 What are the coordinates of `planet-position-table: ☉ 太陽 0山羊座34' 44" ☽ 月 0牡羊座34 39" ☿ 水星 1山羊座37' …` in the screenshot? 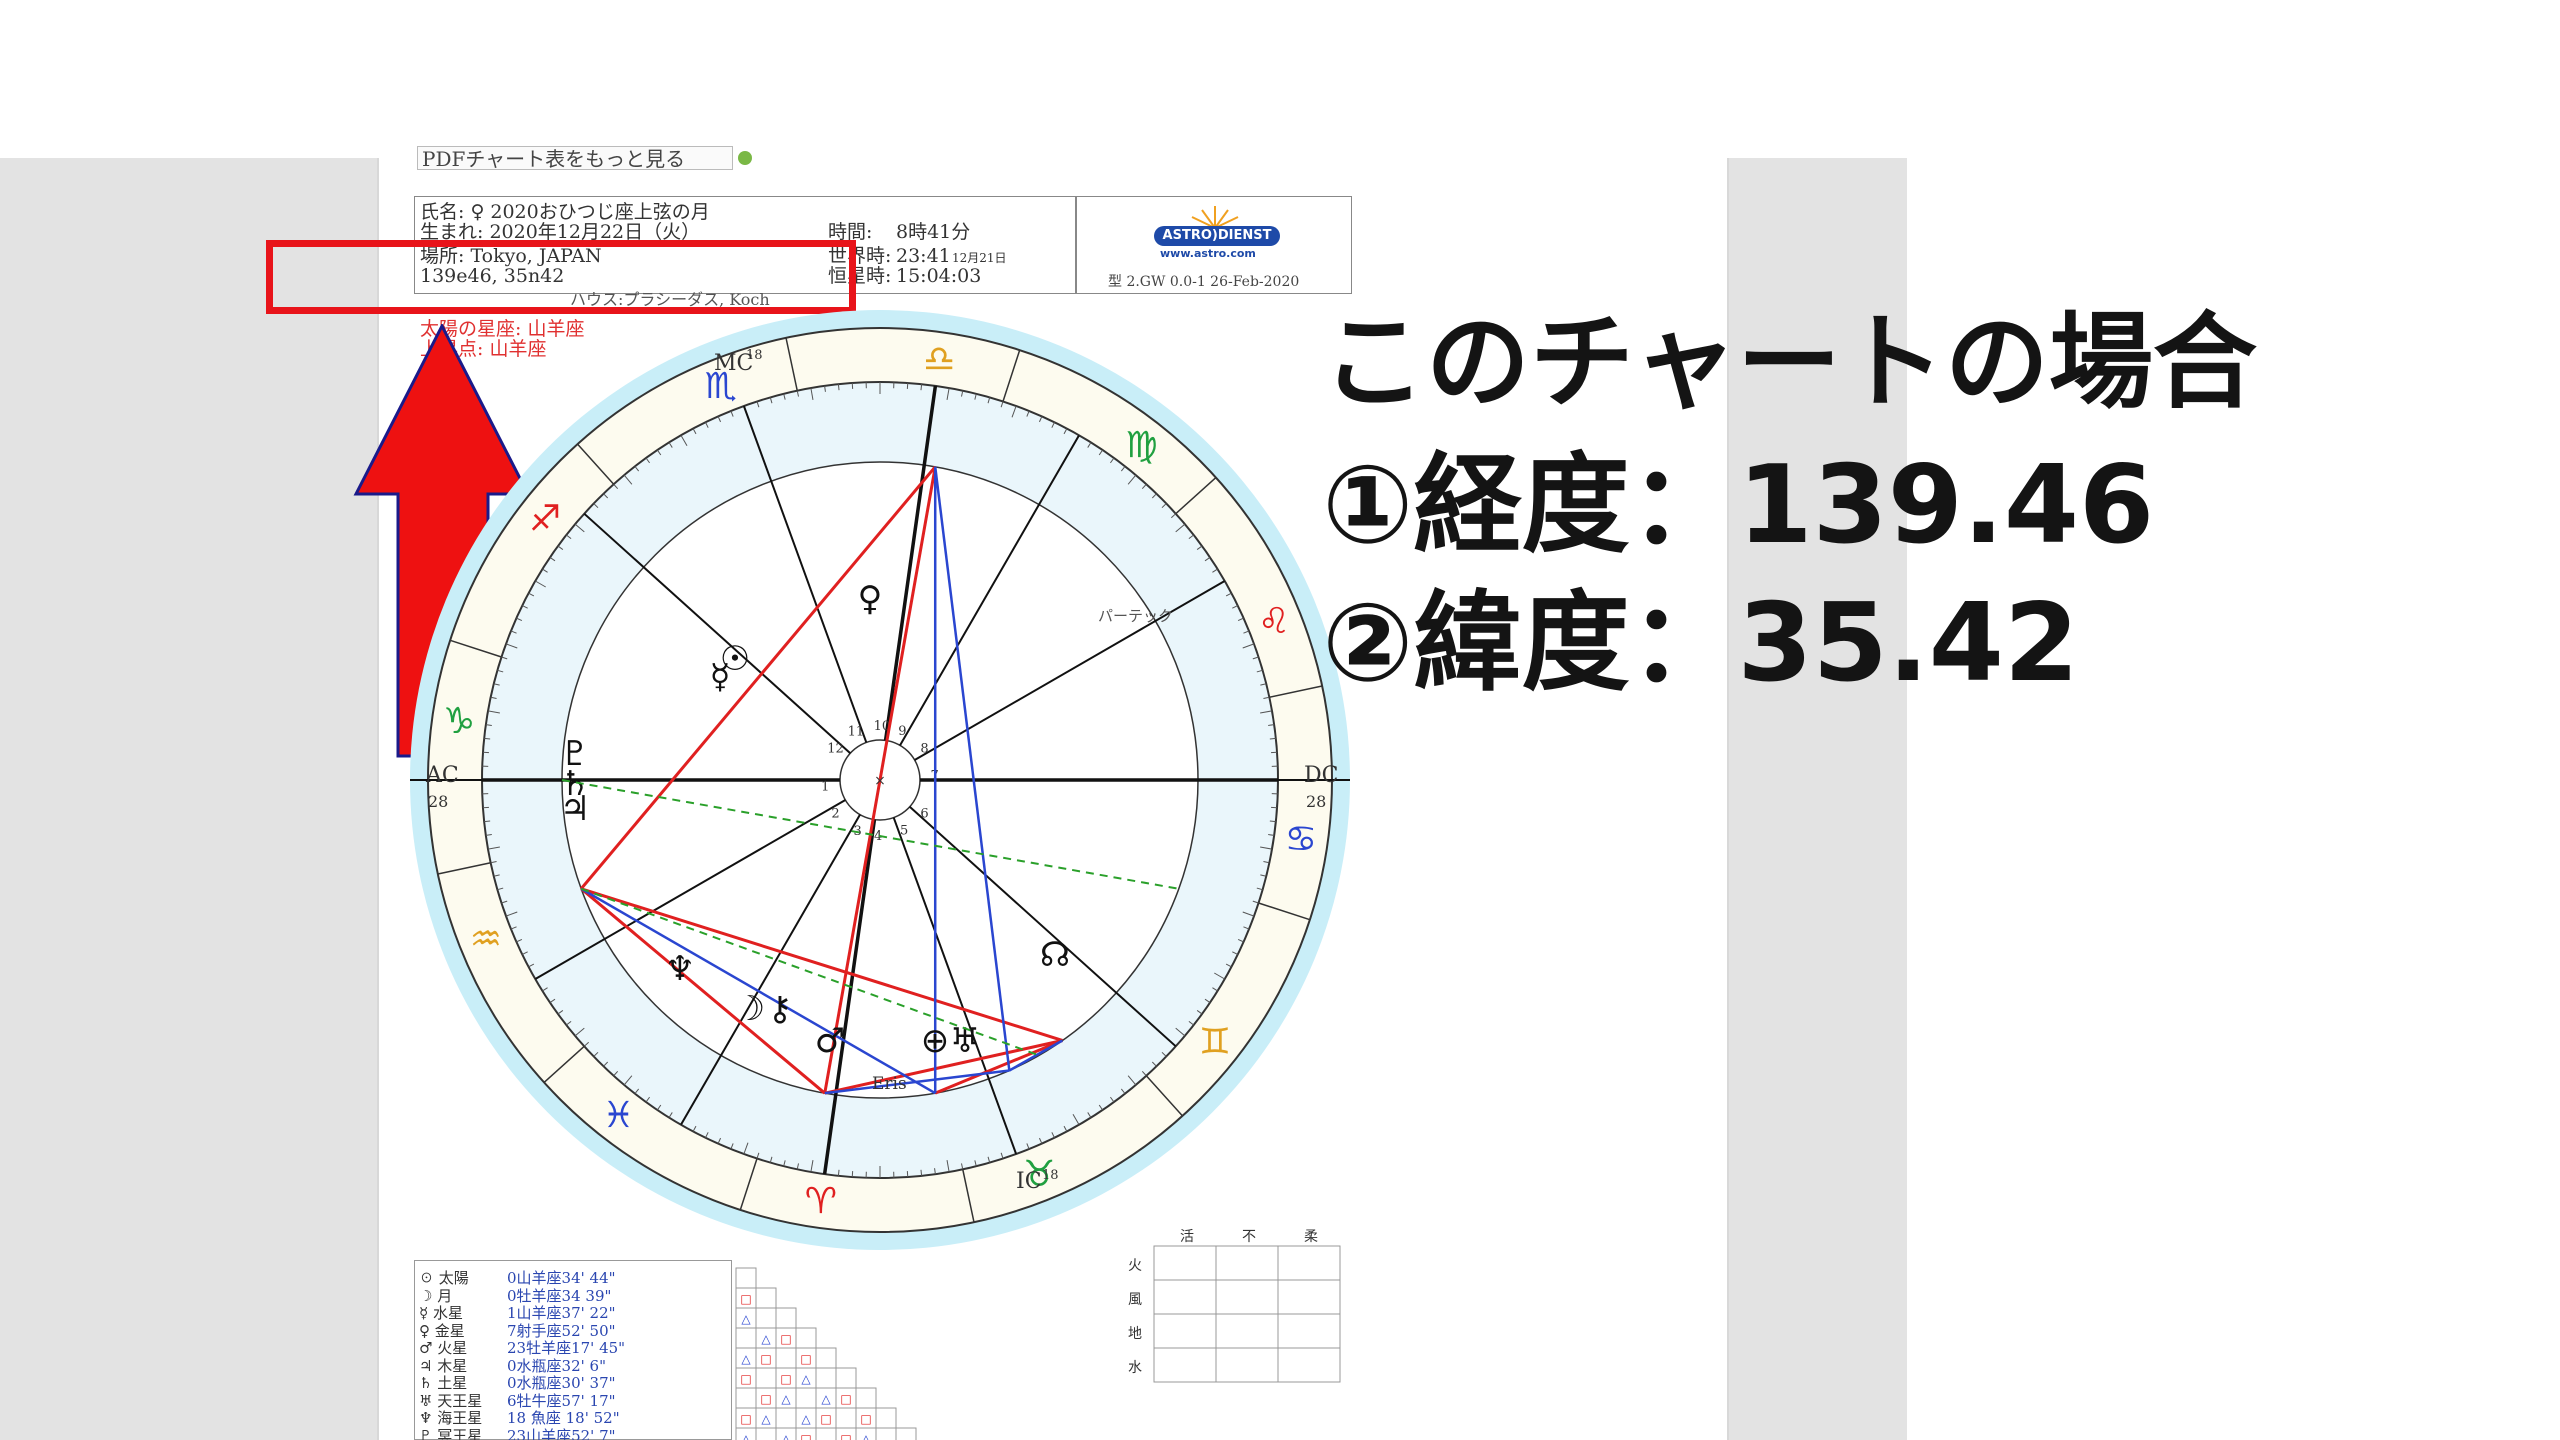 It's located at (573, 1350).